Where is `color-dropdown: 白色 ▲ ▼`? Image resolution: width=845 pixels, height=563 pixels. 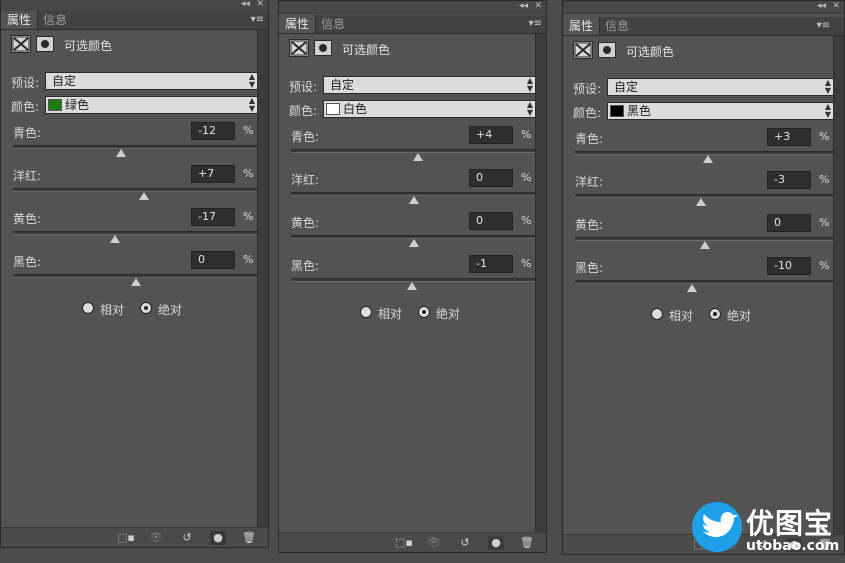
color-dropdown: 白色 ▲ ▼ is located at coordinates (430, 109).